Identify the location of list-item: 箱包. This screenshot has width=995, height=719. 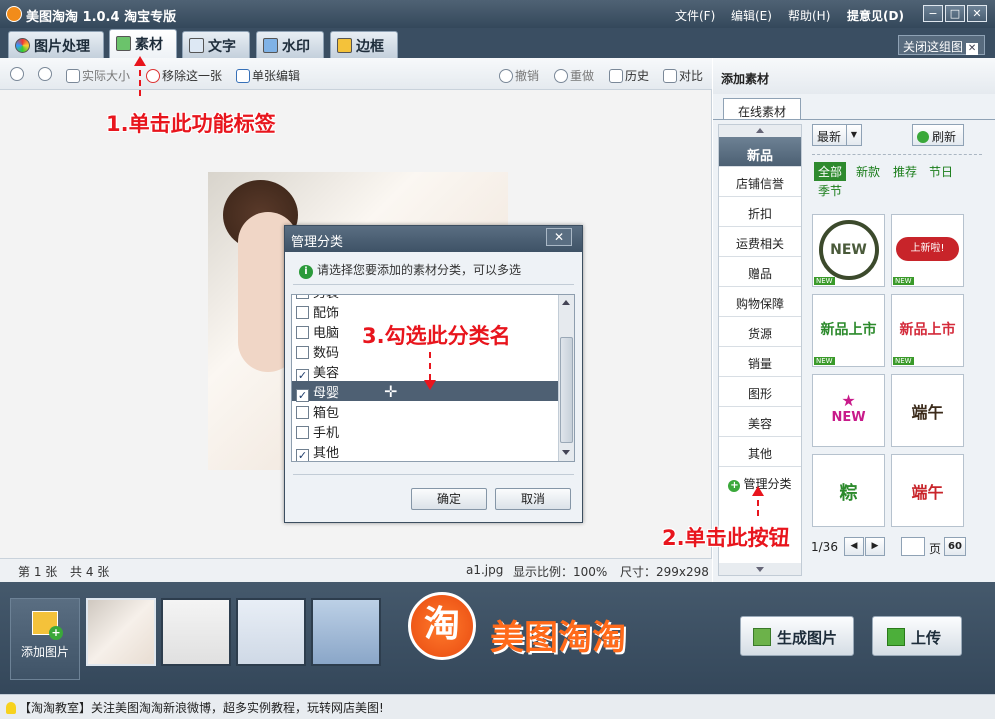
(426, 411).